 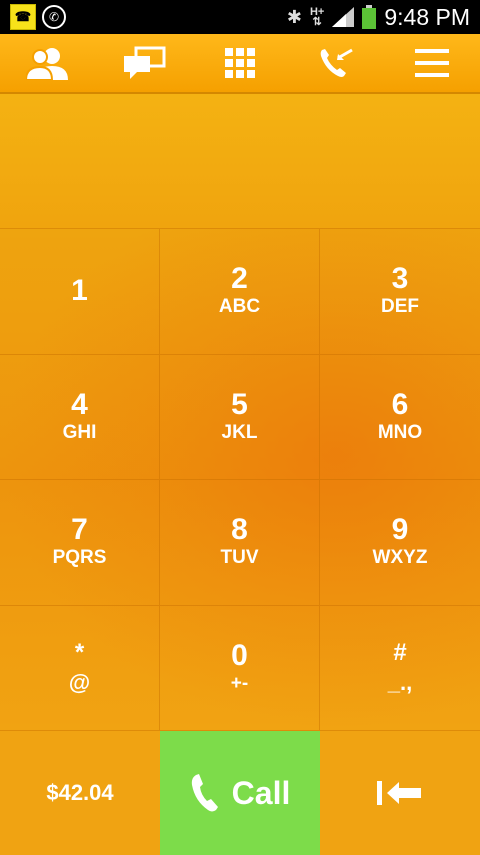 I want to click on key-1: 1, so click(x=80, y=291).